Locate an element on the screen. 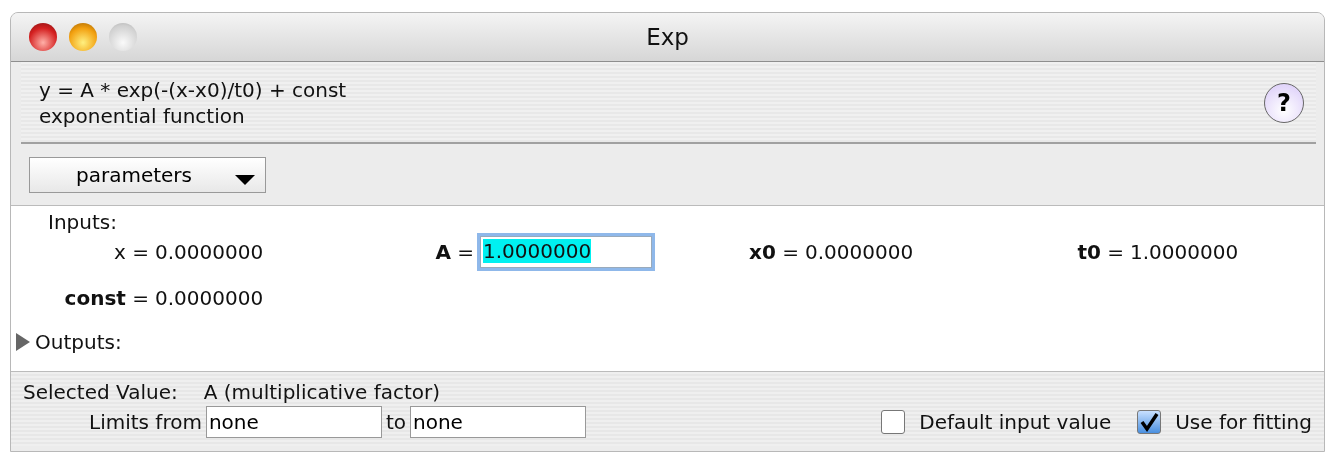 This screenshot has height=453, width=1332. outputs-heading: Outputs: is located at coordinates (78, 342).